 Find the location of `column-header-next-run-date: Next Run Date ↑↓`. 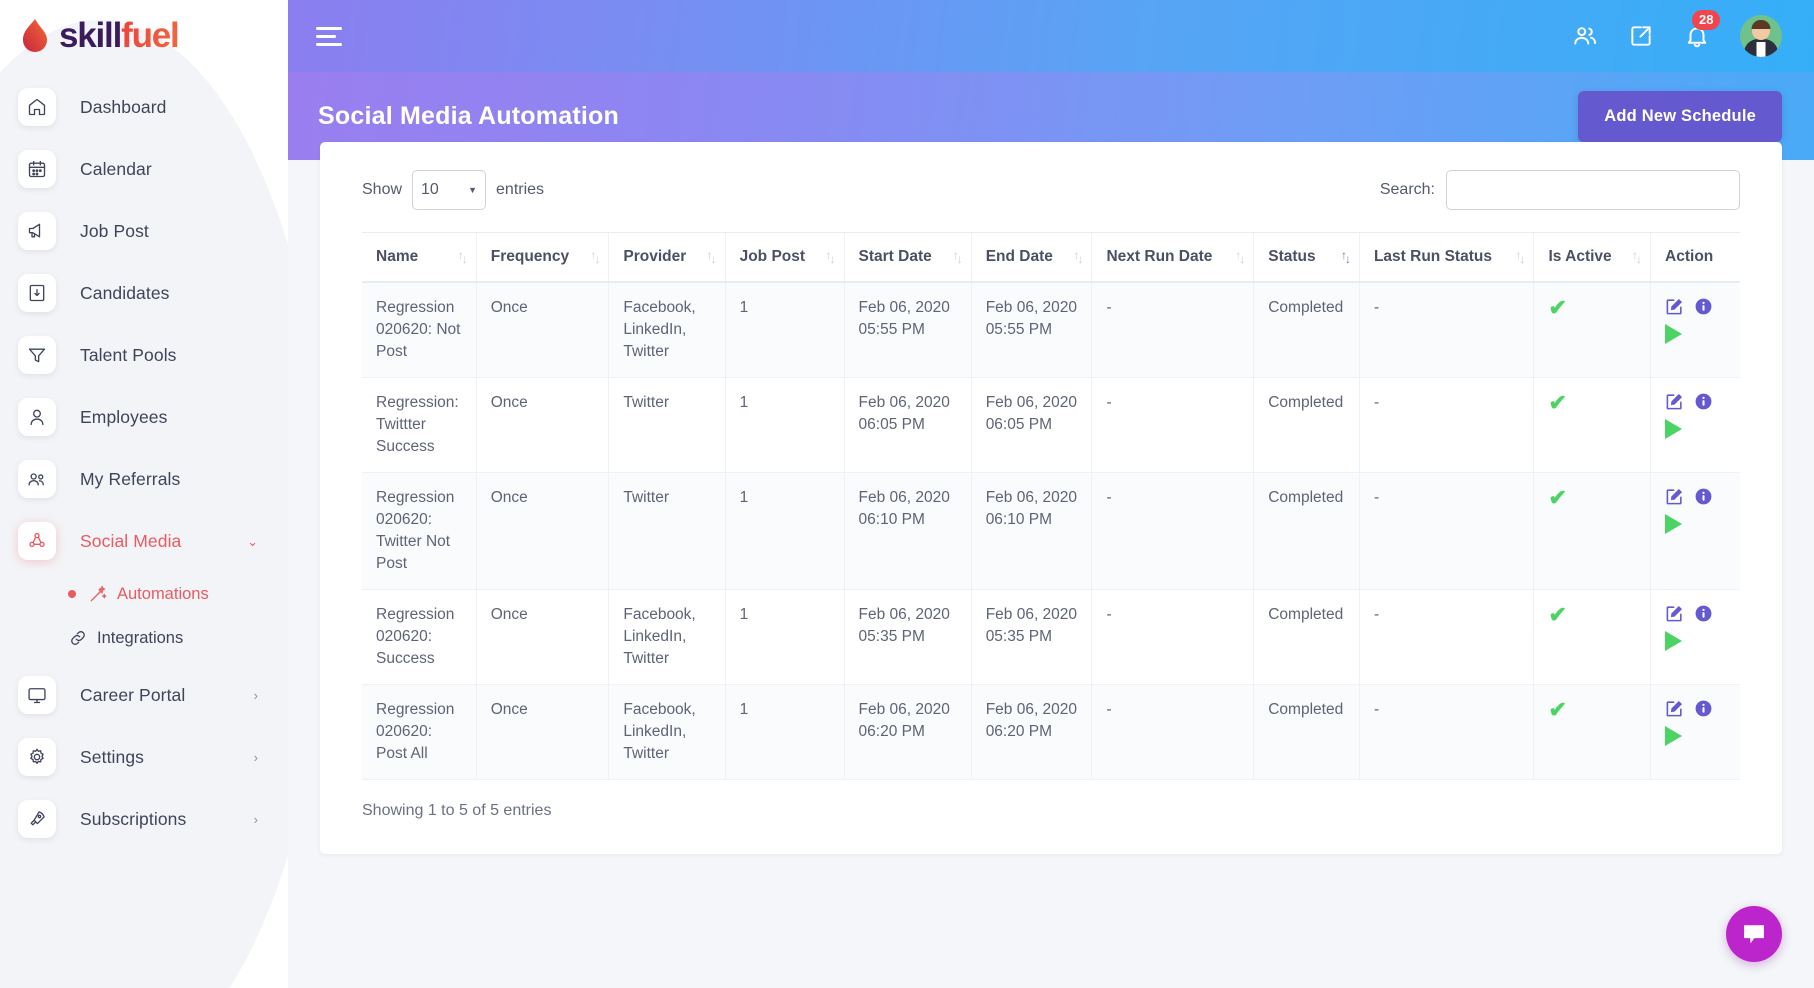

column-header-next-run-date: Next Run Date ↑↓ is located at coordinates (1172, 257).